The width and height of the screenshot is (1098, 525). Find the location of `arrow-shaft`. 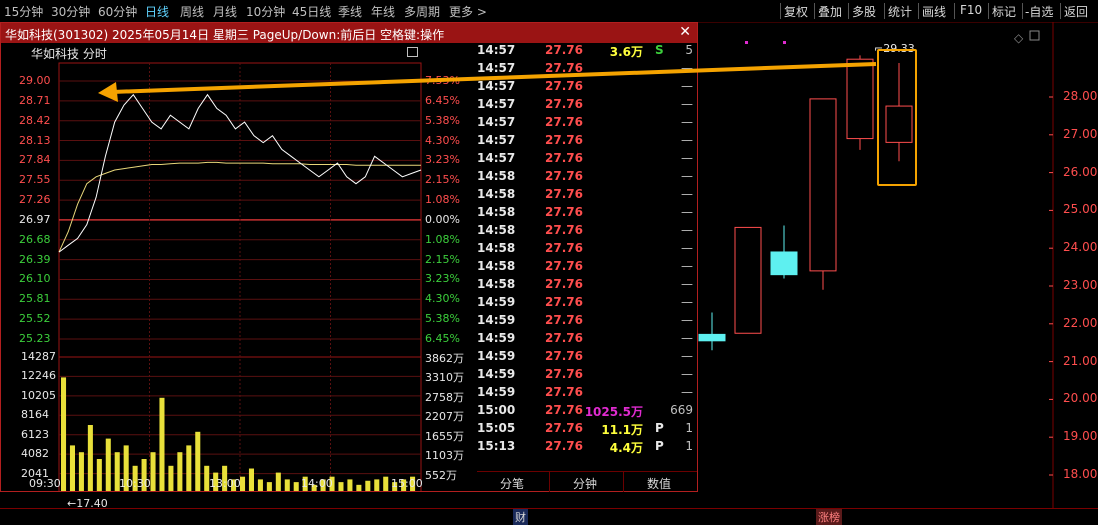

arrow-shaft is located at coordinates (494, 78).